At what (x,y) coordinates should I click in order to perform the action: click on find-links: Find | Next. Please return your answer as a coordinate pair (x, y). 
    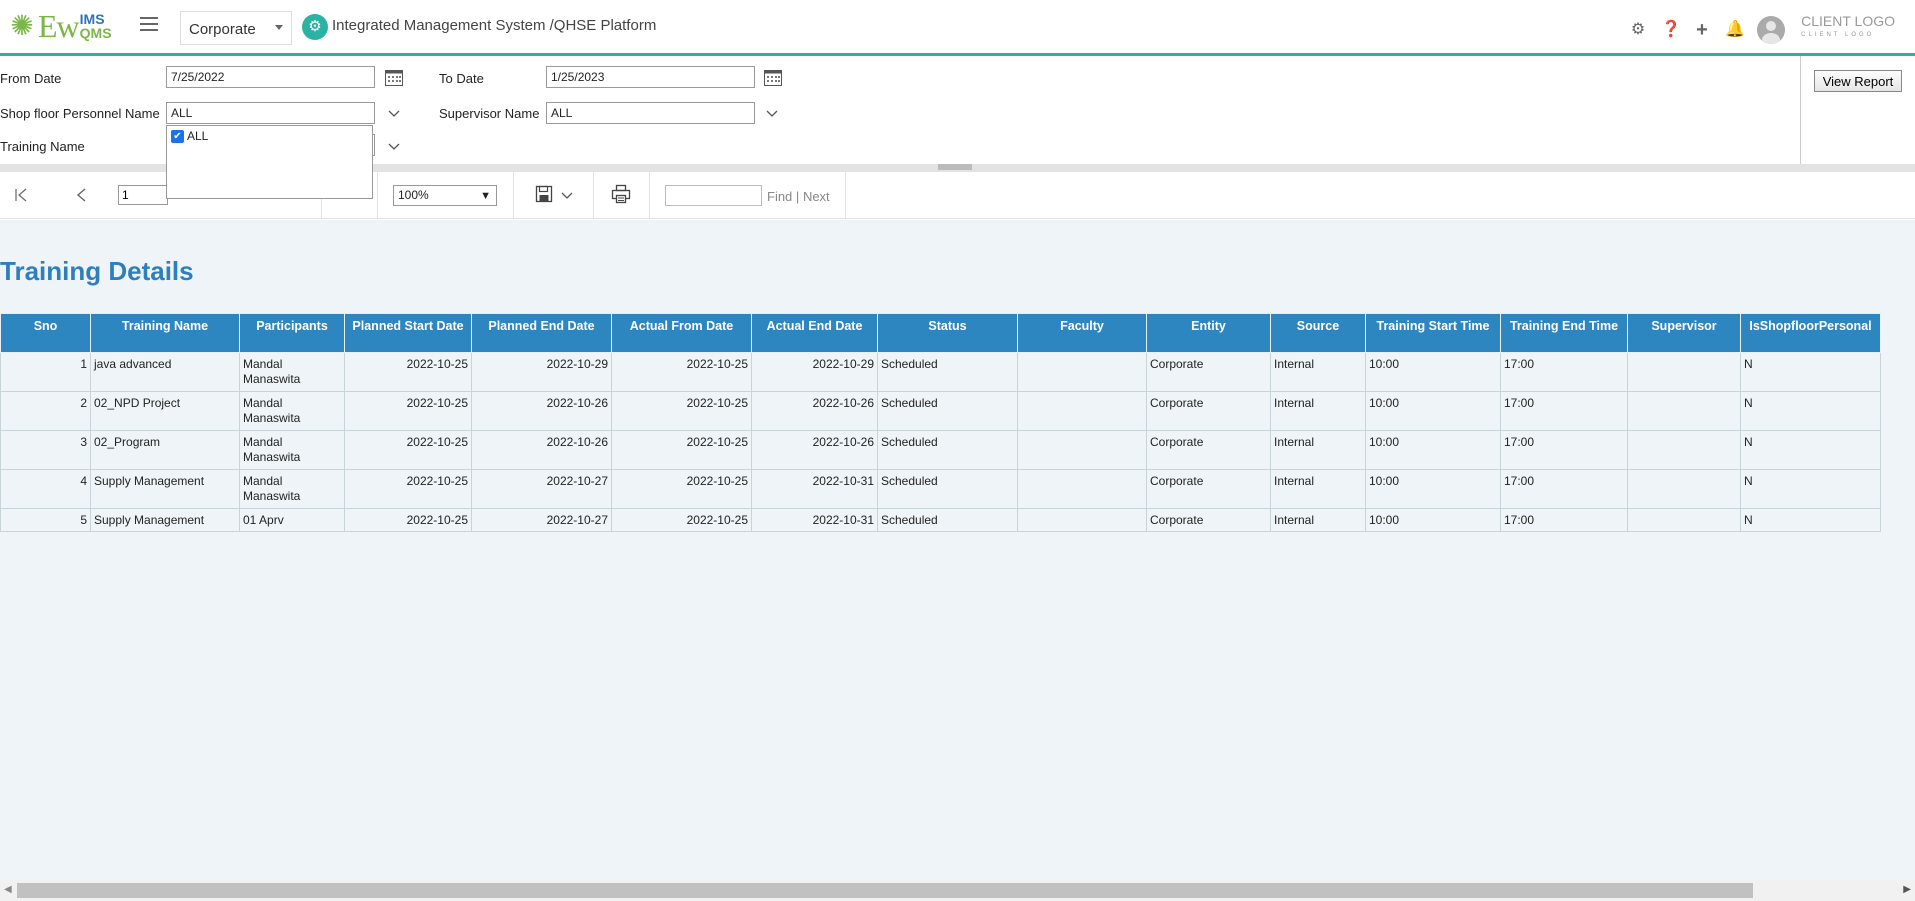
    Looking at the image, I should click on (798, 196).